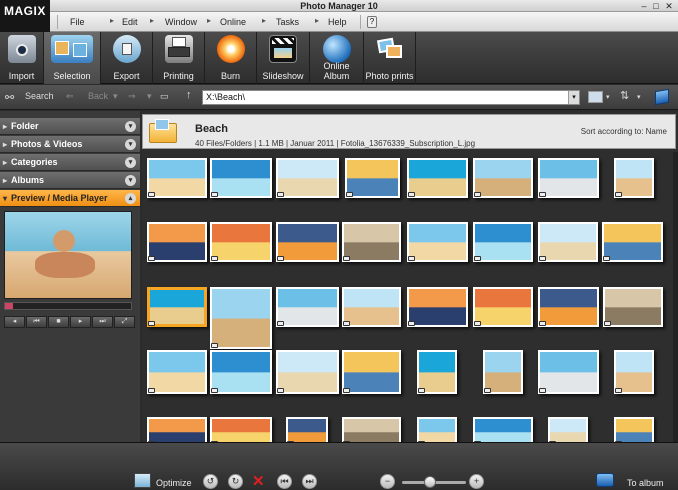  Describe the element at coordinates (9, 306) in the screenshot. I see `timeline-handle` at that location.